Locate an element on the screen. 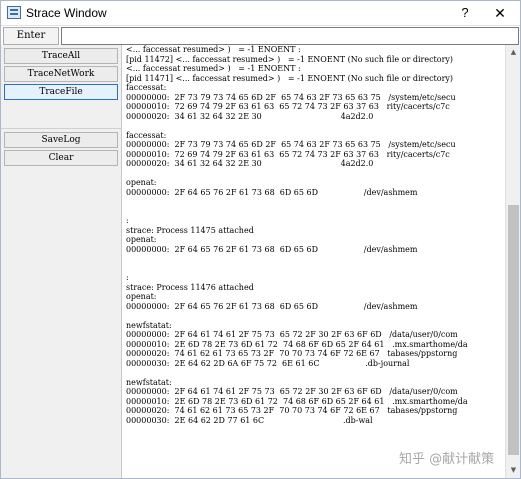  window-title: Strace Window is located at coordinates (66, 13).